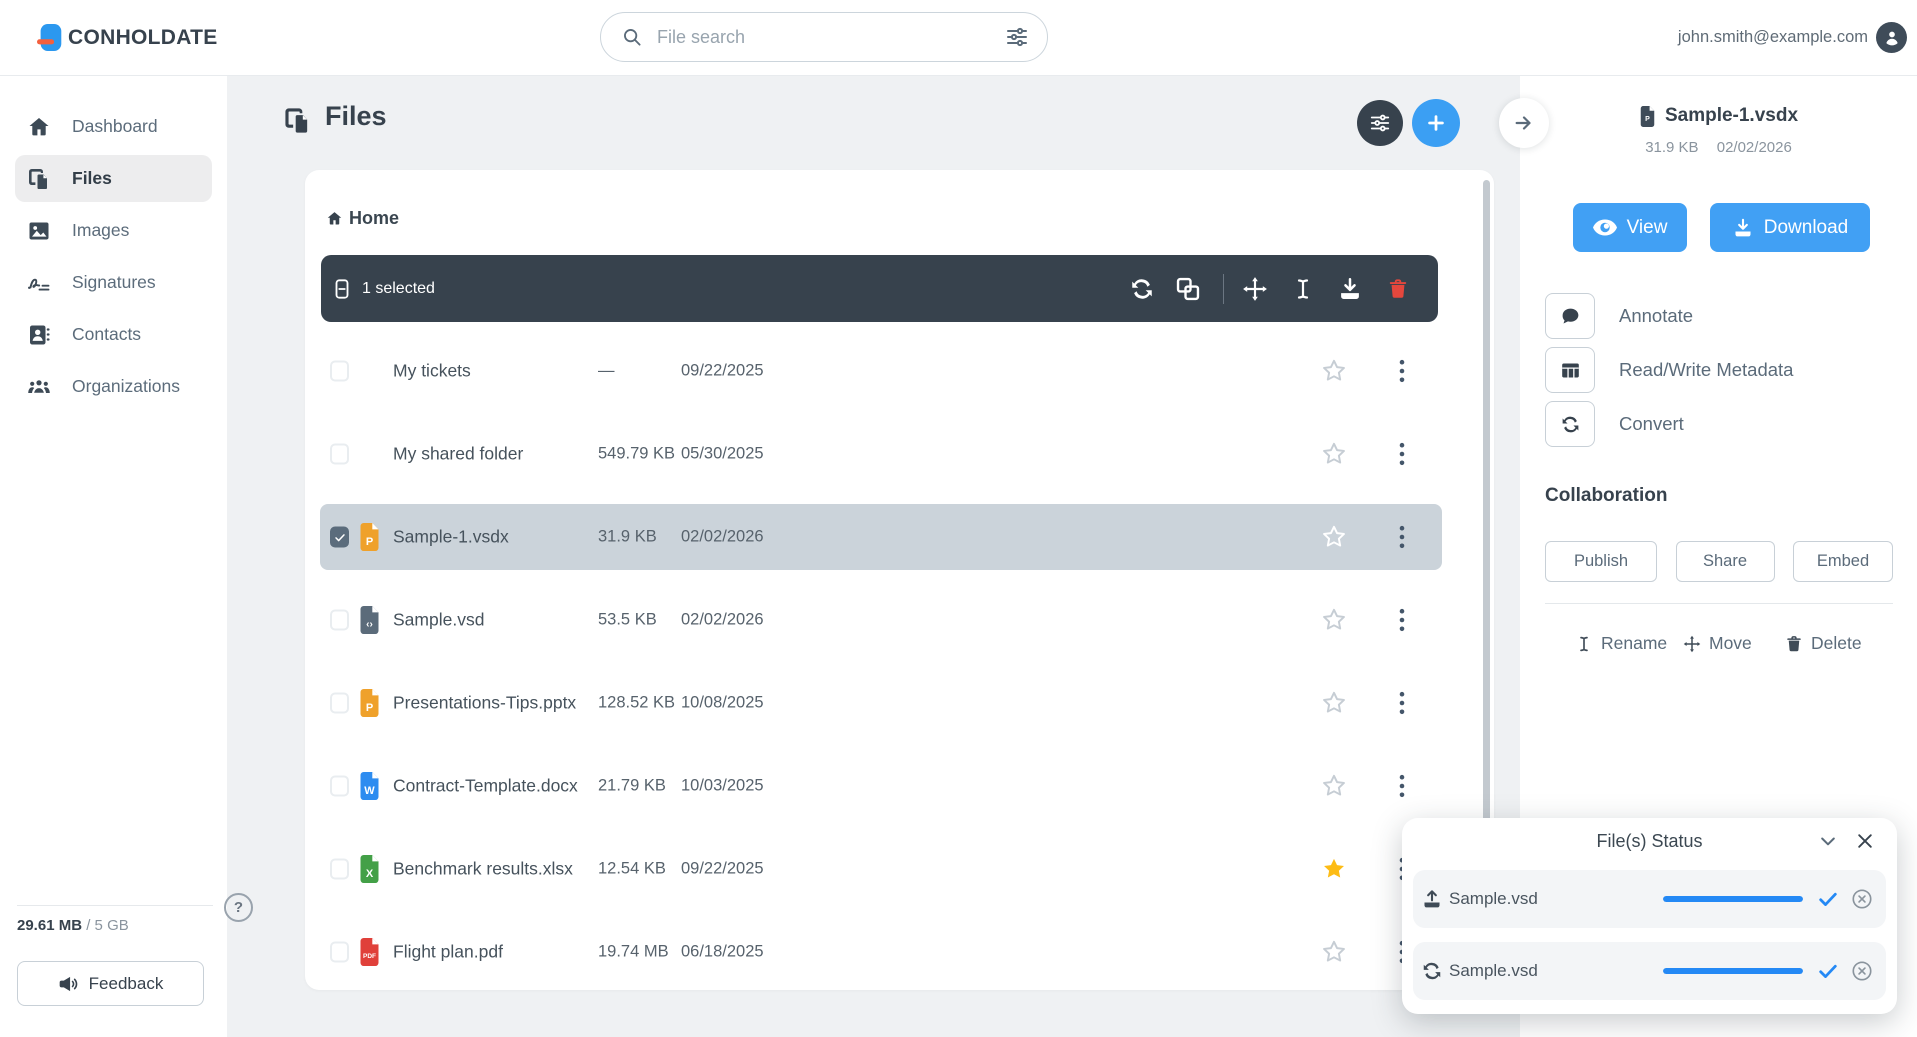  I want to click on folder-row: My shared folder 549.79 KB 05/30/2025, so click(881, 454).